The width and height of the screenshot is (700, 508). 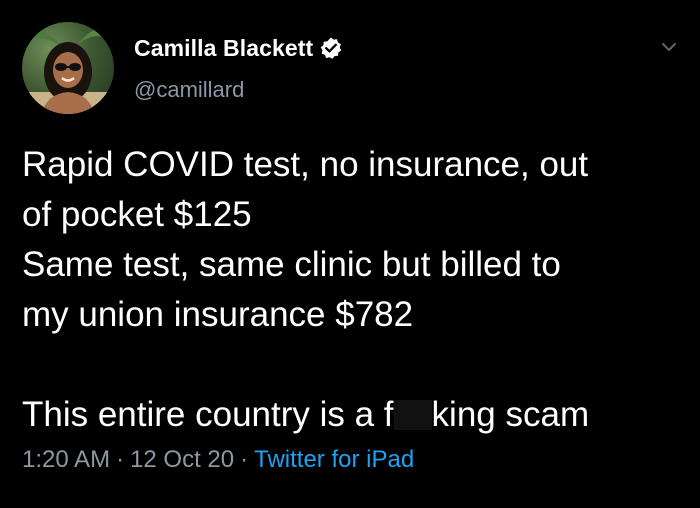 What do you see at coordinates (412, 415) in the screenshot?
I see `censor-block` at bounding box center [412, 415].